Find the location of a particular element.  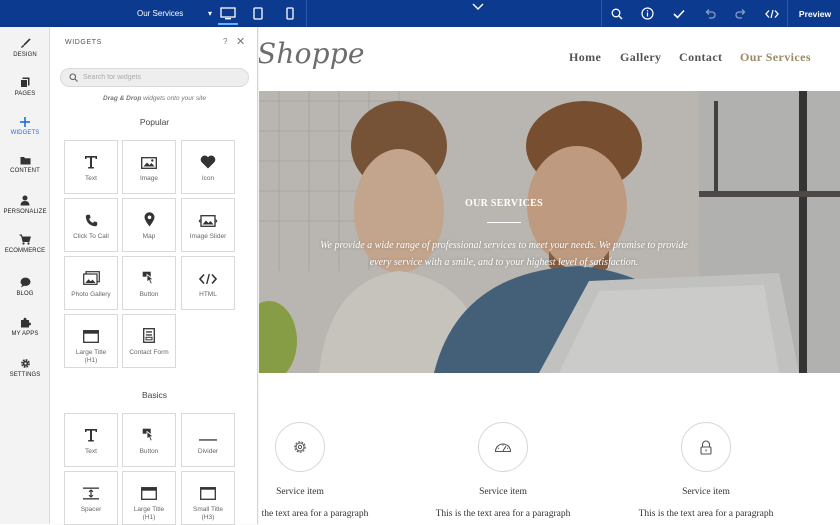

expand-toolbar-button is located at coordinates (478, 7).